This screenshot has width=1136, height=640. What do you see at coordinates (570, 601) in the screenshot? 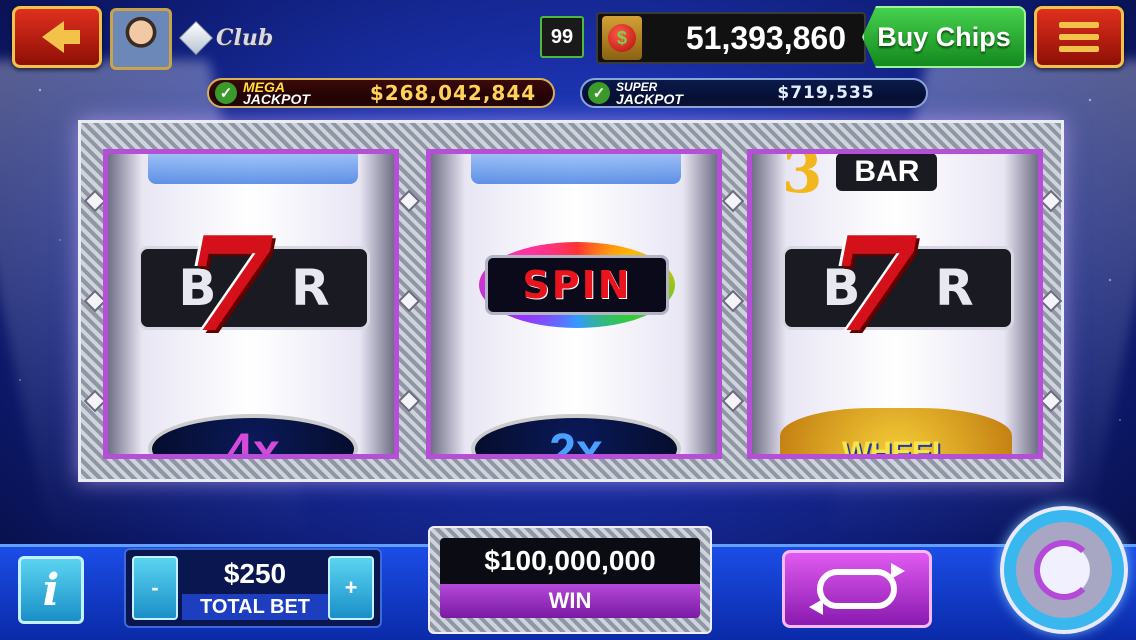
I see `win-label: WIN` at bounding box center [570, 601].